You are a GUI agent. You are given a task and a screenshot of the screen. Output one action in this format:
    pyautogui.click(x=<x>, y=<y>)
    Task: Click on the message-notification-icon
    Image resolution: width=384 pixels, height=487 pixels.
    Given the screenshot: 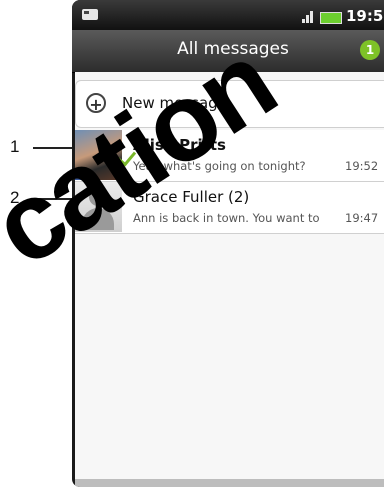 What is the action you would take?
    pyautogui.click(x=90, y=14)
    